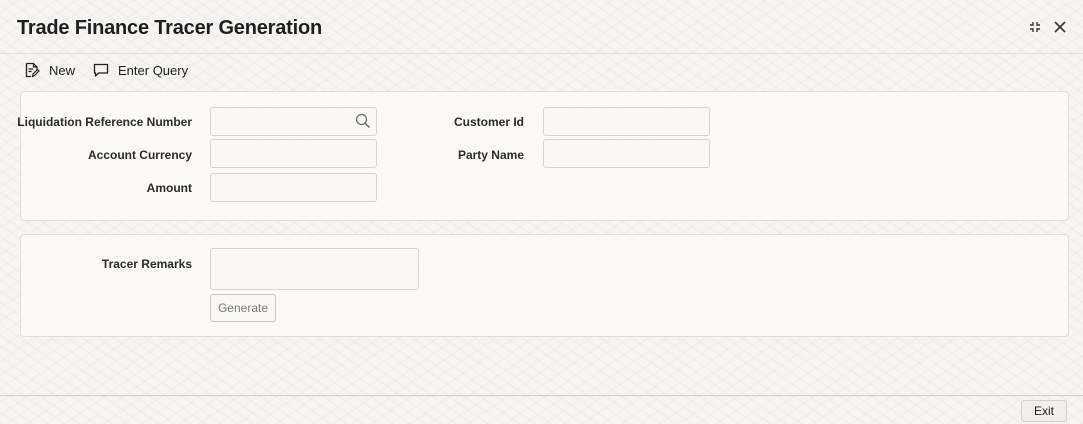 The image size is (1083, 424). Describe the element at coordinates (1035, 27) in the screenshot. I see `expand-icon` at that location.